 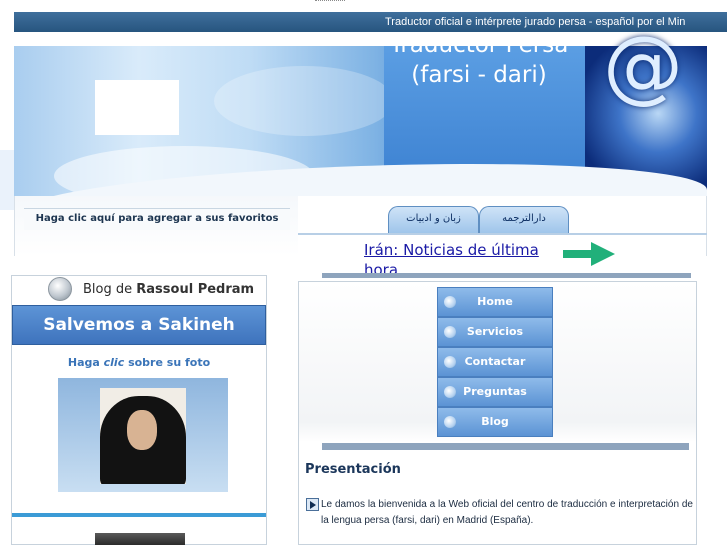 I want to click on nav-home-button: Home, so click(x=495, y=302).